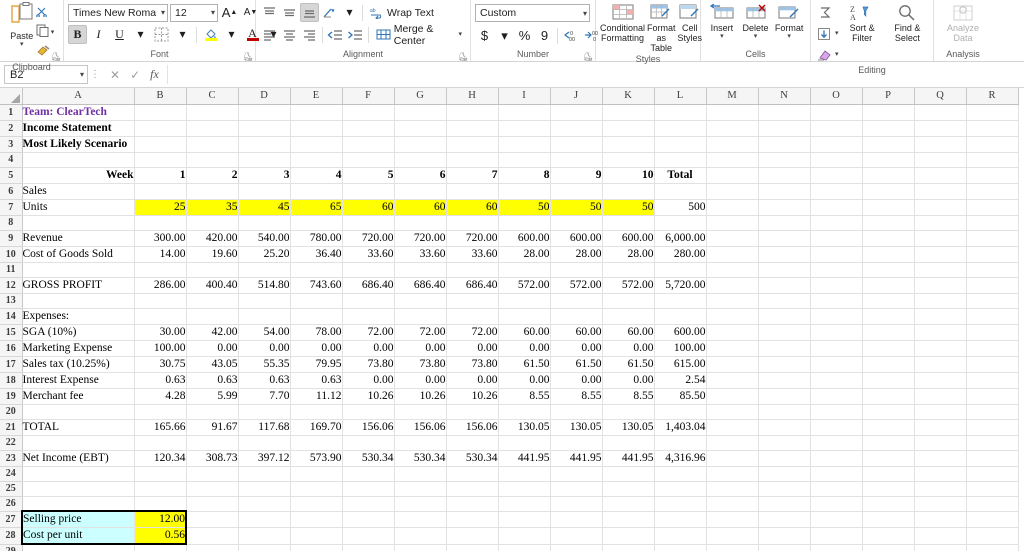 The image size is (1024, 551). What do you see at coordinates (335, 34) in the screenshot?
I see `decrease-indent-button` at bounding box center [335, 34].